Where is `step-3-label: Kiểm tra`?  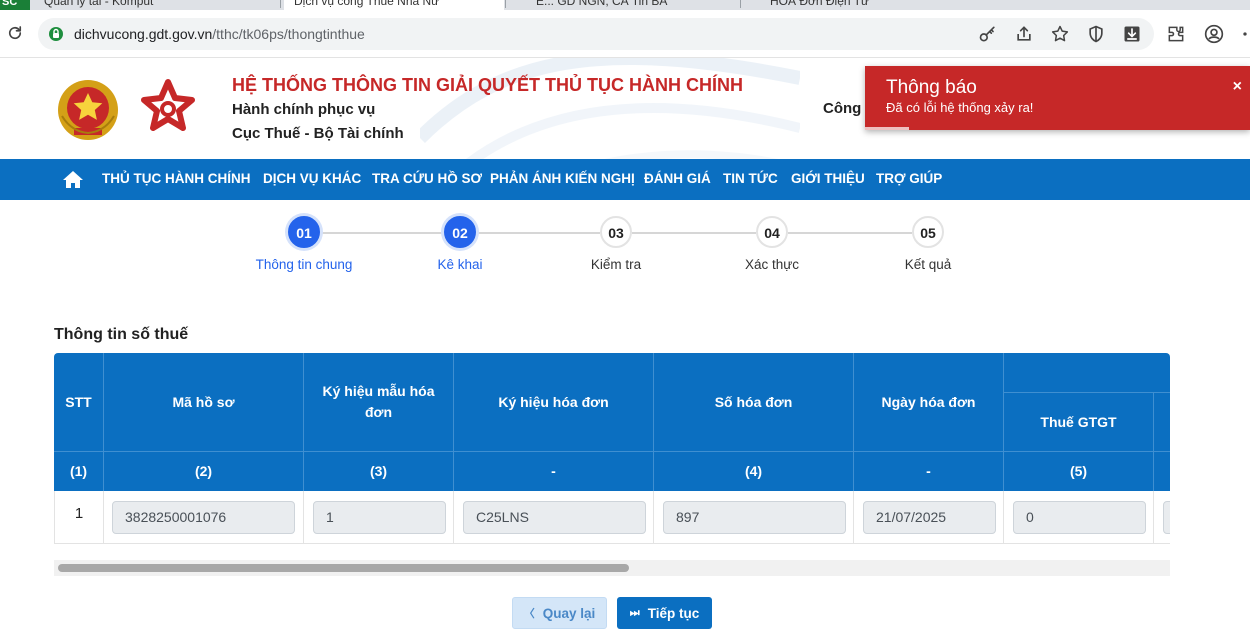 step-3-label: Kiểm tra is located at coordinates (616, 264).